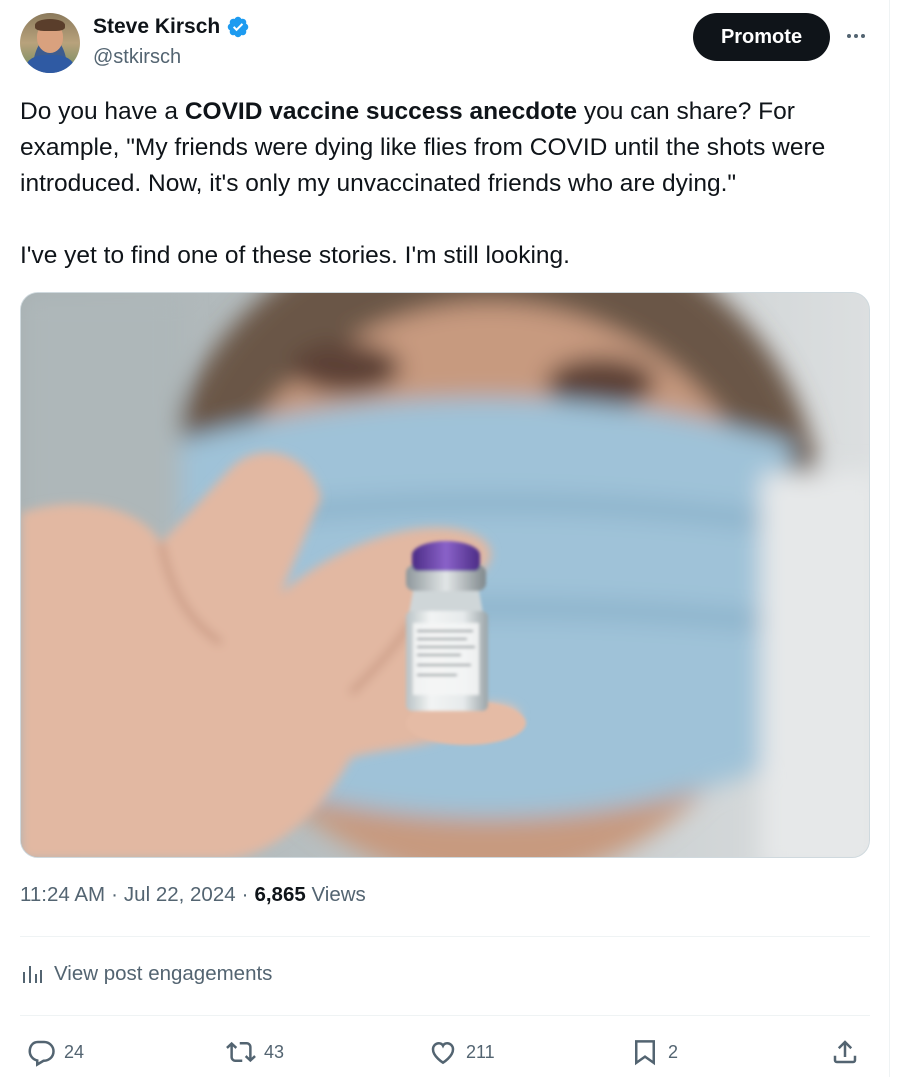 This screenshot has width=900, height=1077. I want to click on avatar-hair, so click(50, 25).